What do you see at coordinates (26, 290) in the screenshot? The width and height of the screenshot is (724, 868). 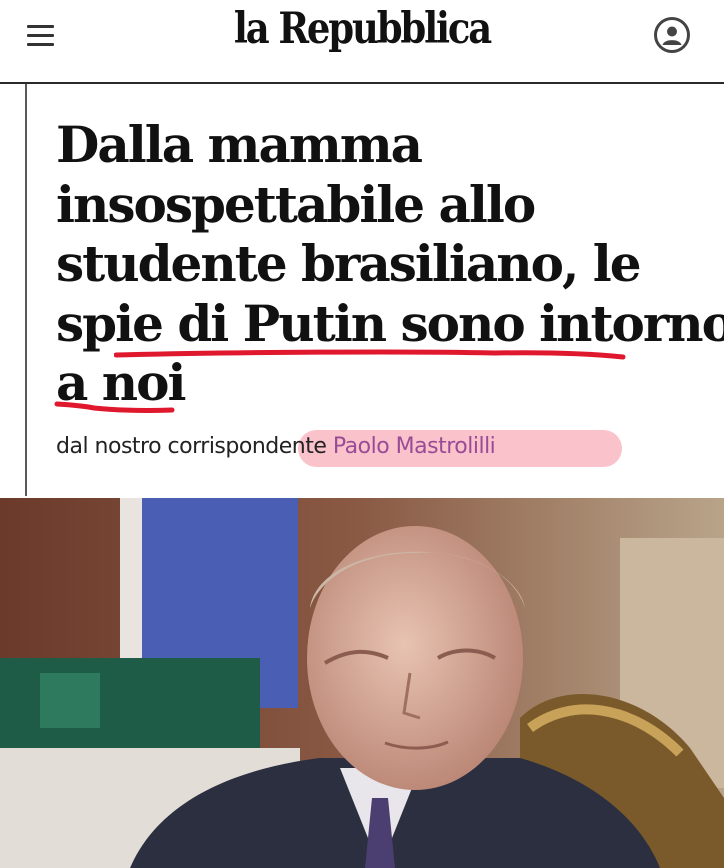 I see `content-rule` at bounding box center [26, 290].